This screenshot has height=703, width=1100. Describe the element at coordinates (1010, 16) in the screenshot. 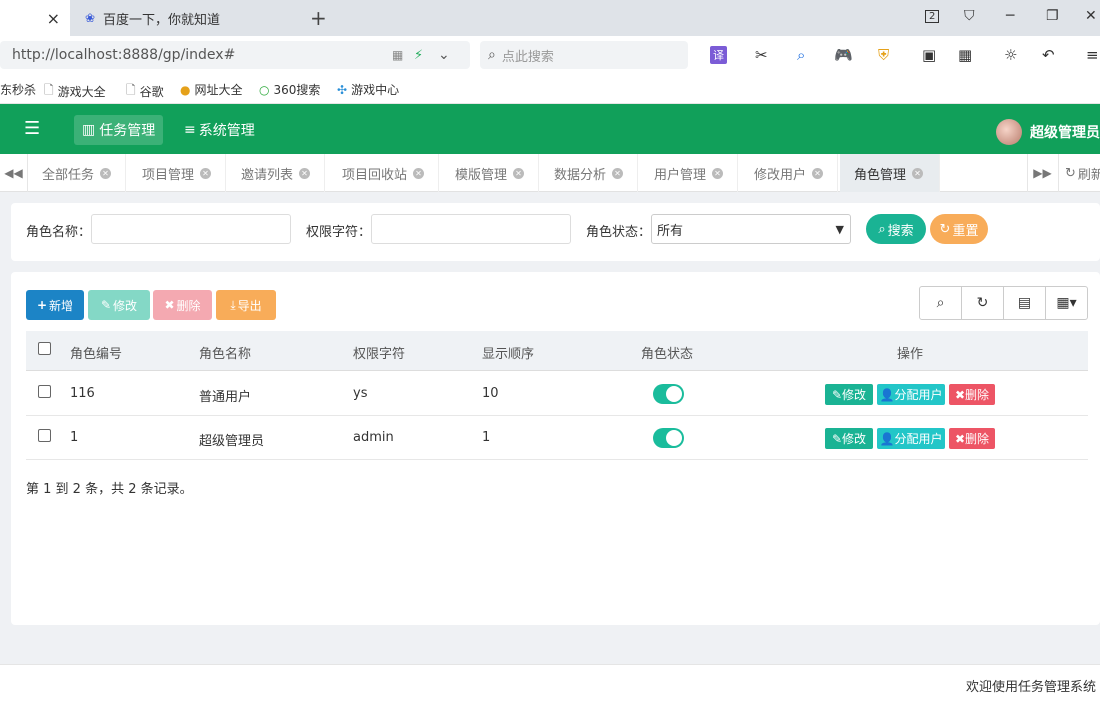

I see `minimize-button: ─` at that location.